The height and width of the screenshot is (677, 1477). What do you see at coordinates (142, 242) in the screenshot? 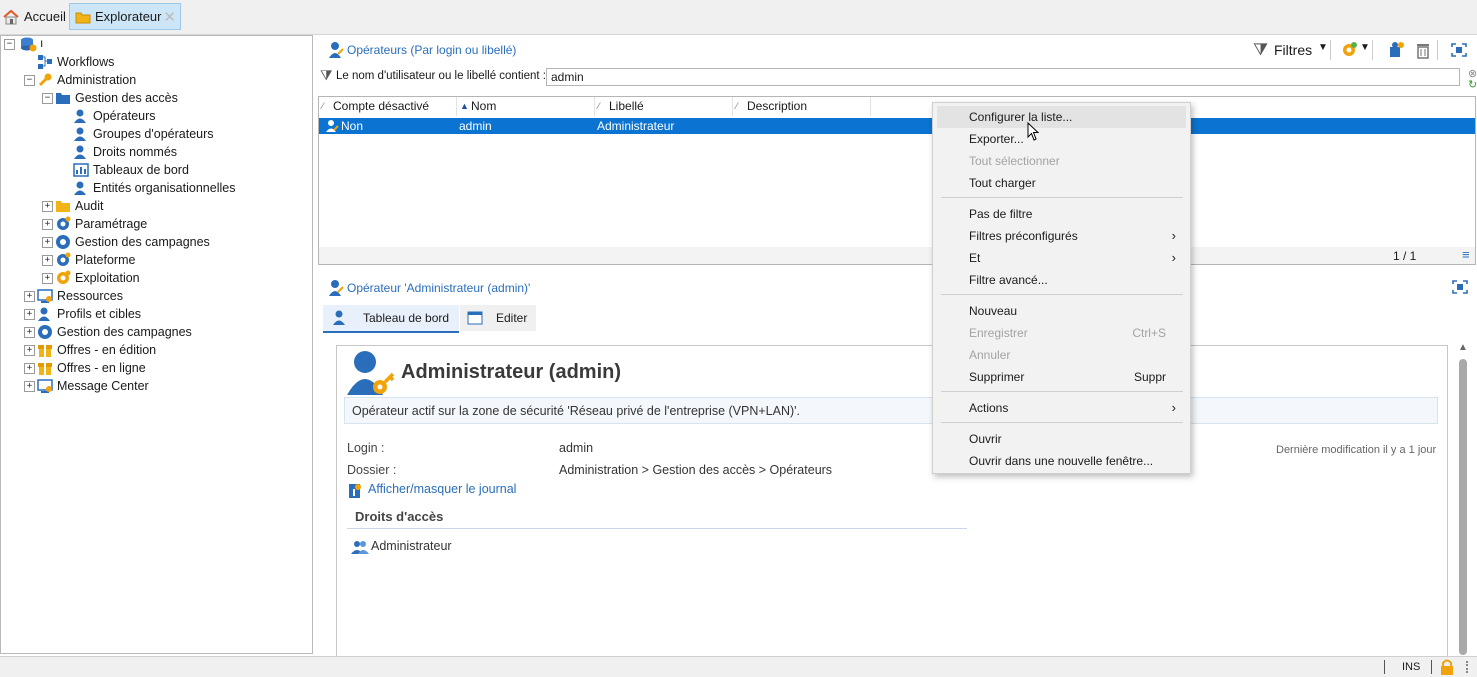
I see `tree-item-label: Gestion des campagnes` at bounding box center [142, 242].